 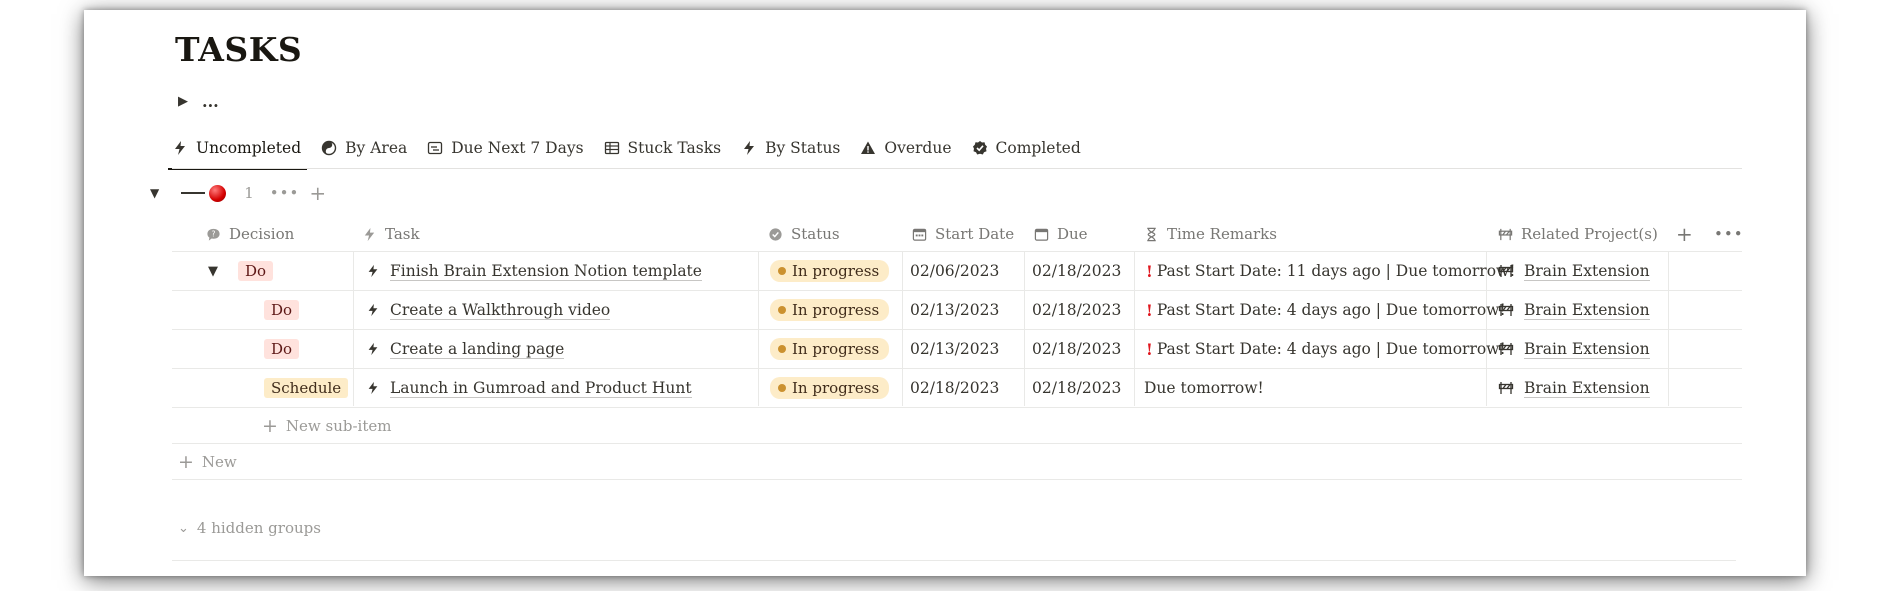 What do you see at coordinates (154, 193) in the screenshot?
I see `group-toggle-icon: ▼` at bounding box center [154, 193].